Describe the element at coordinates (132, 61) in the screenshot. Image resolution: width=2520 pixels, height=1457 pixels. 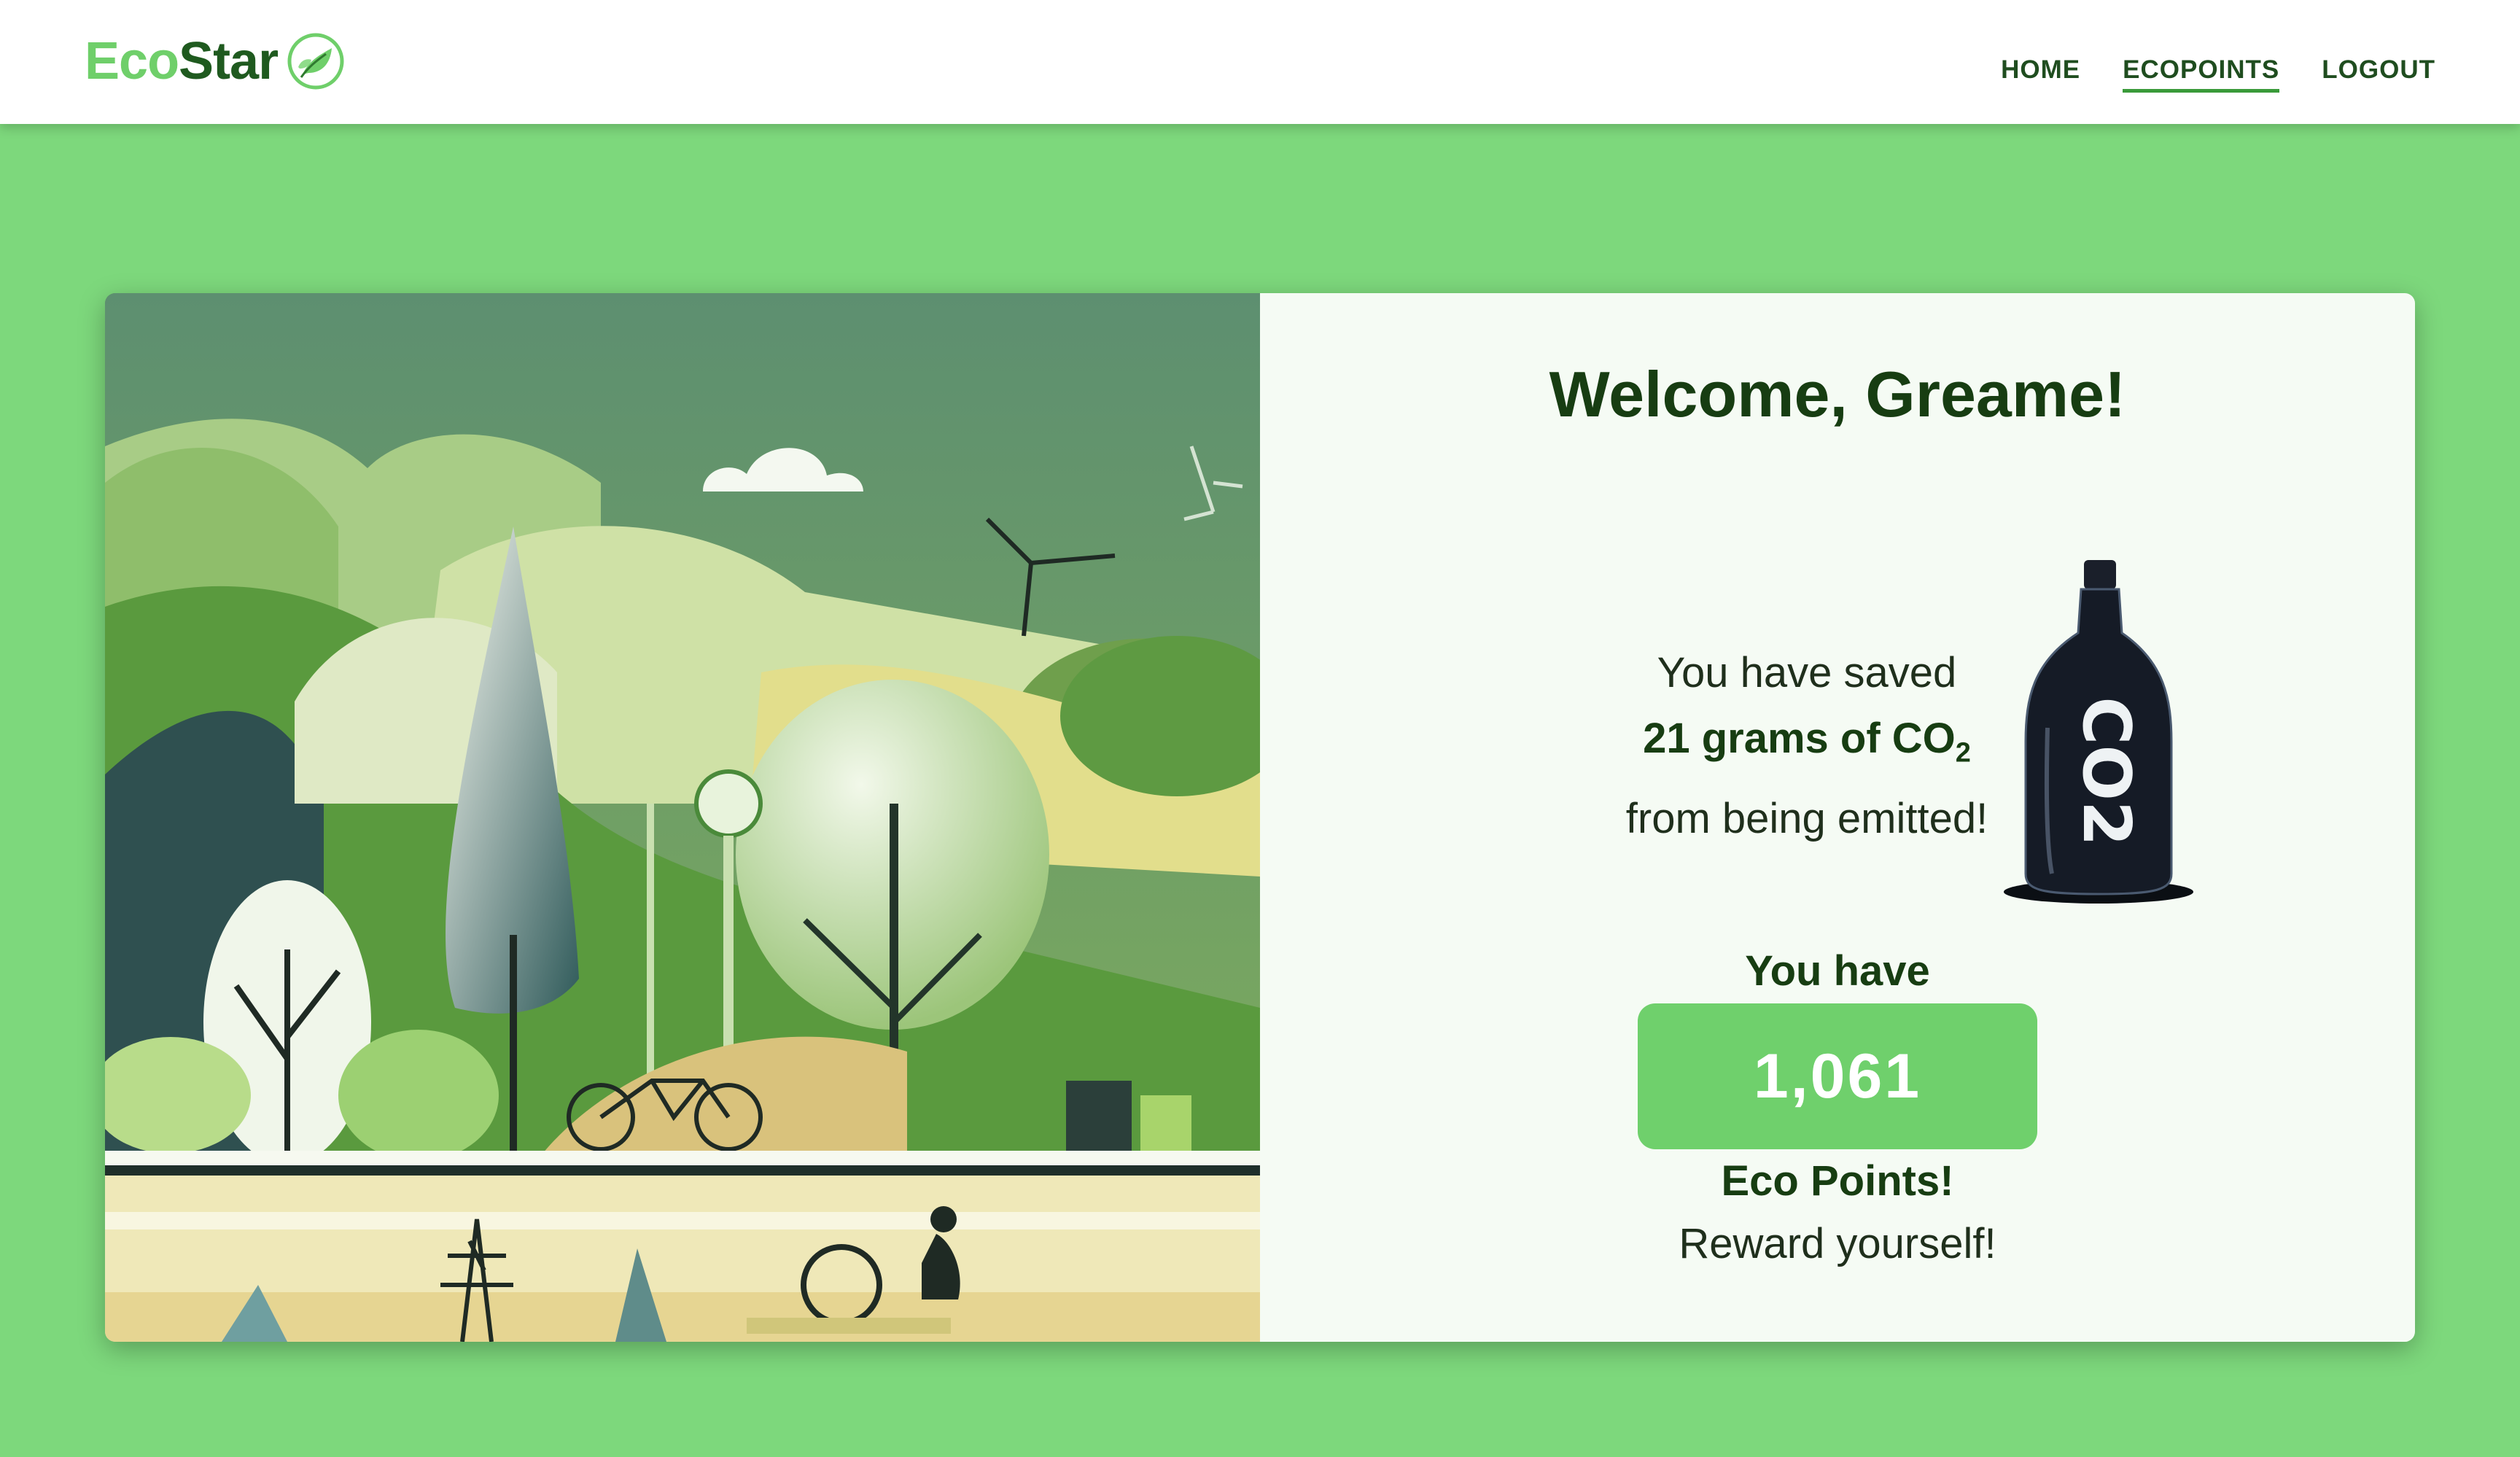
I see `logo-eco: Eco` at that location.